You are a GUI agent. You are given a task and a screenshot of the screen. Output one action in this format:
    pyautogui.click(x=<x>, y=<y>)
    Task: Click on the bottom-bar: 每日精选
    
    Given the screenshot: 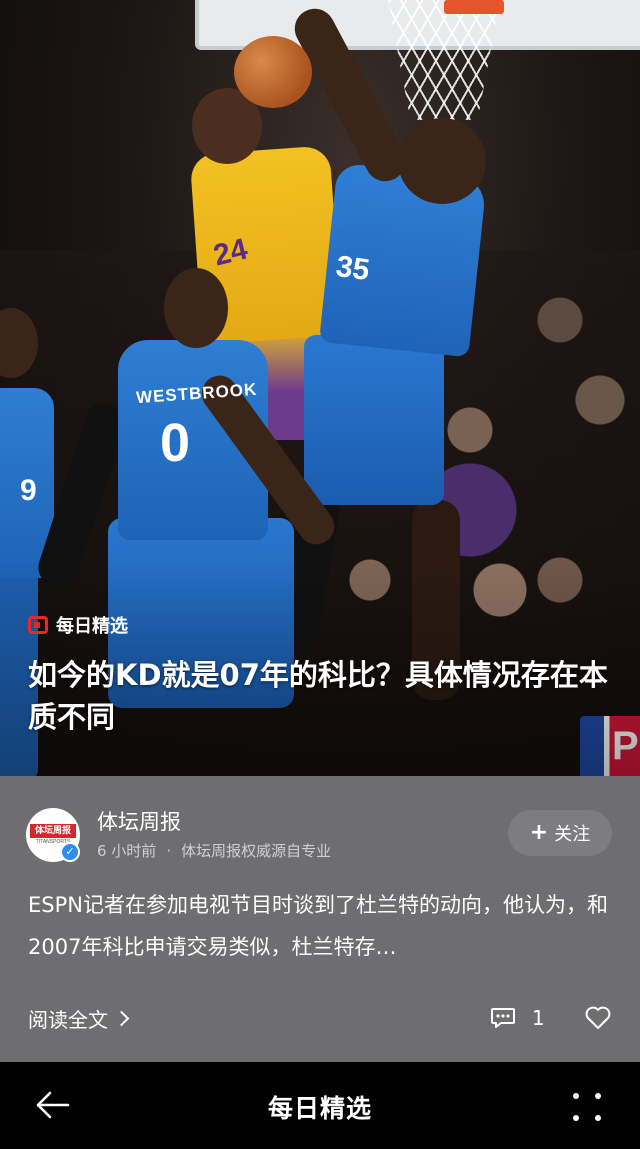 What is the action you would take?
    pyautogui.click(x=320, y=1105)
    